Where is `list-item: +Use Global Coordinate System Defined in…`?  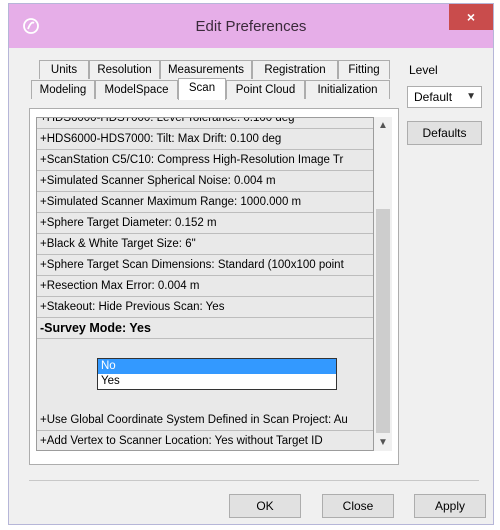
list-item: +Use Global Coordinate System Defined in… is located at coordinates (205, 420).